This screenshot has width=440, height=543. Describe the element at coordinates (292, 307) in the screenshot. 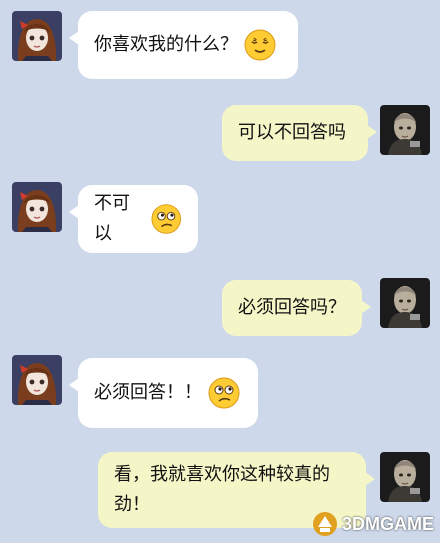

I see `message-text: 必须回答吗？` at that location.